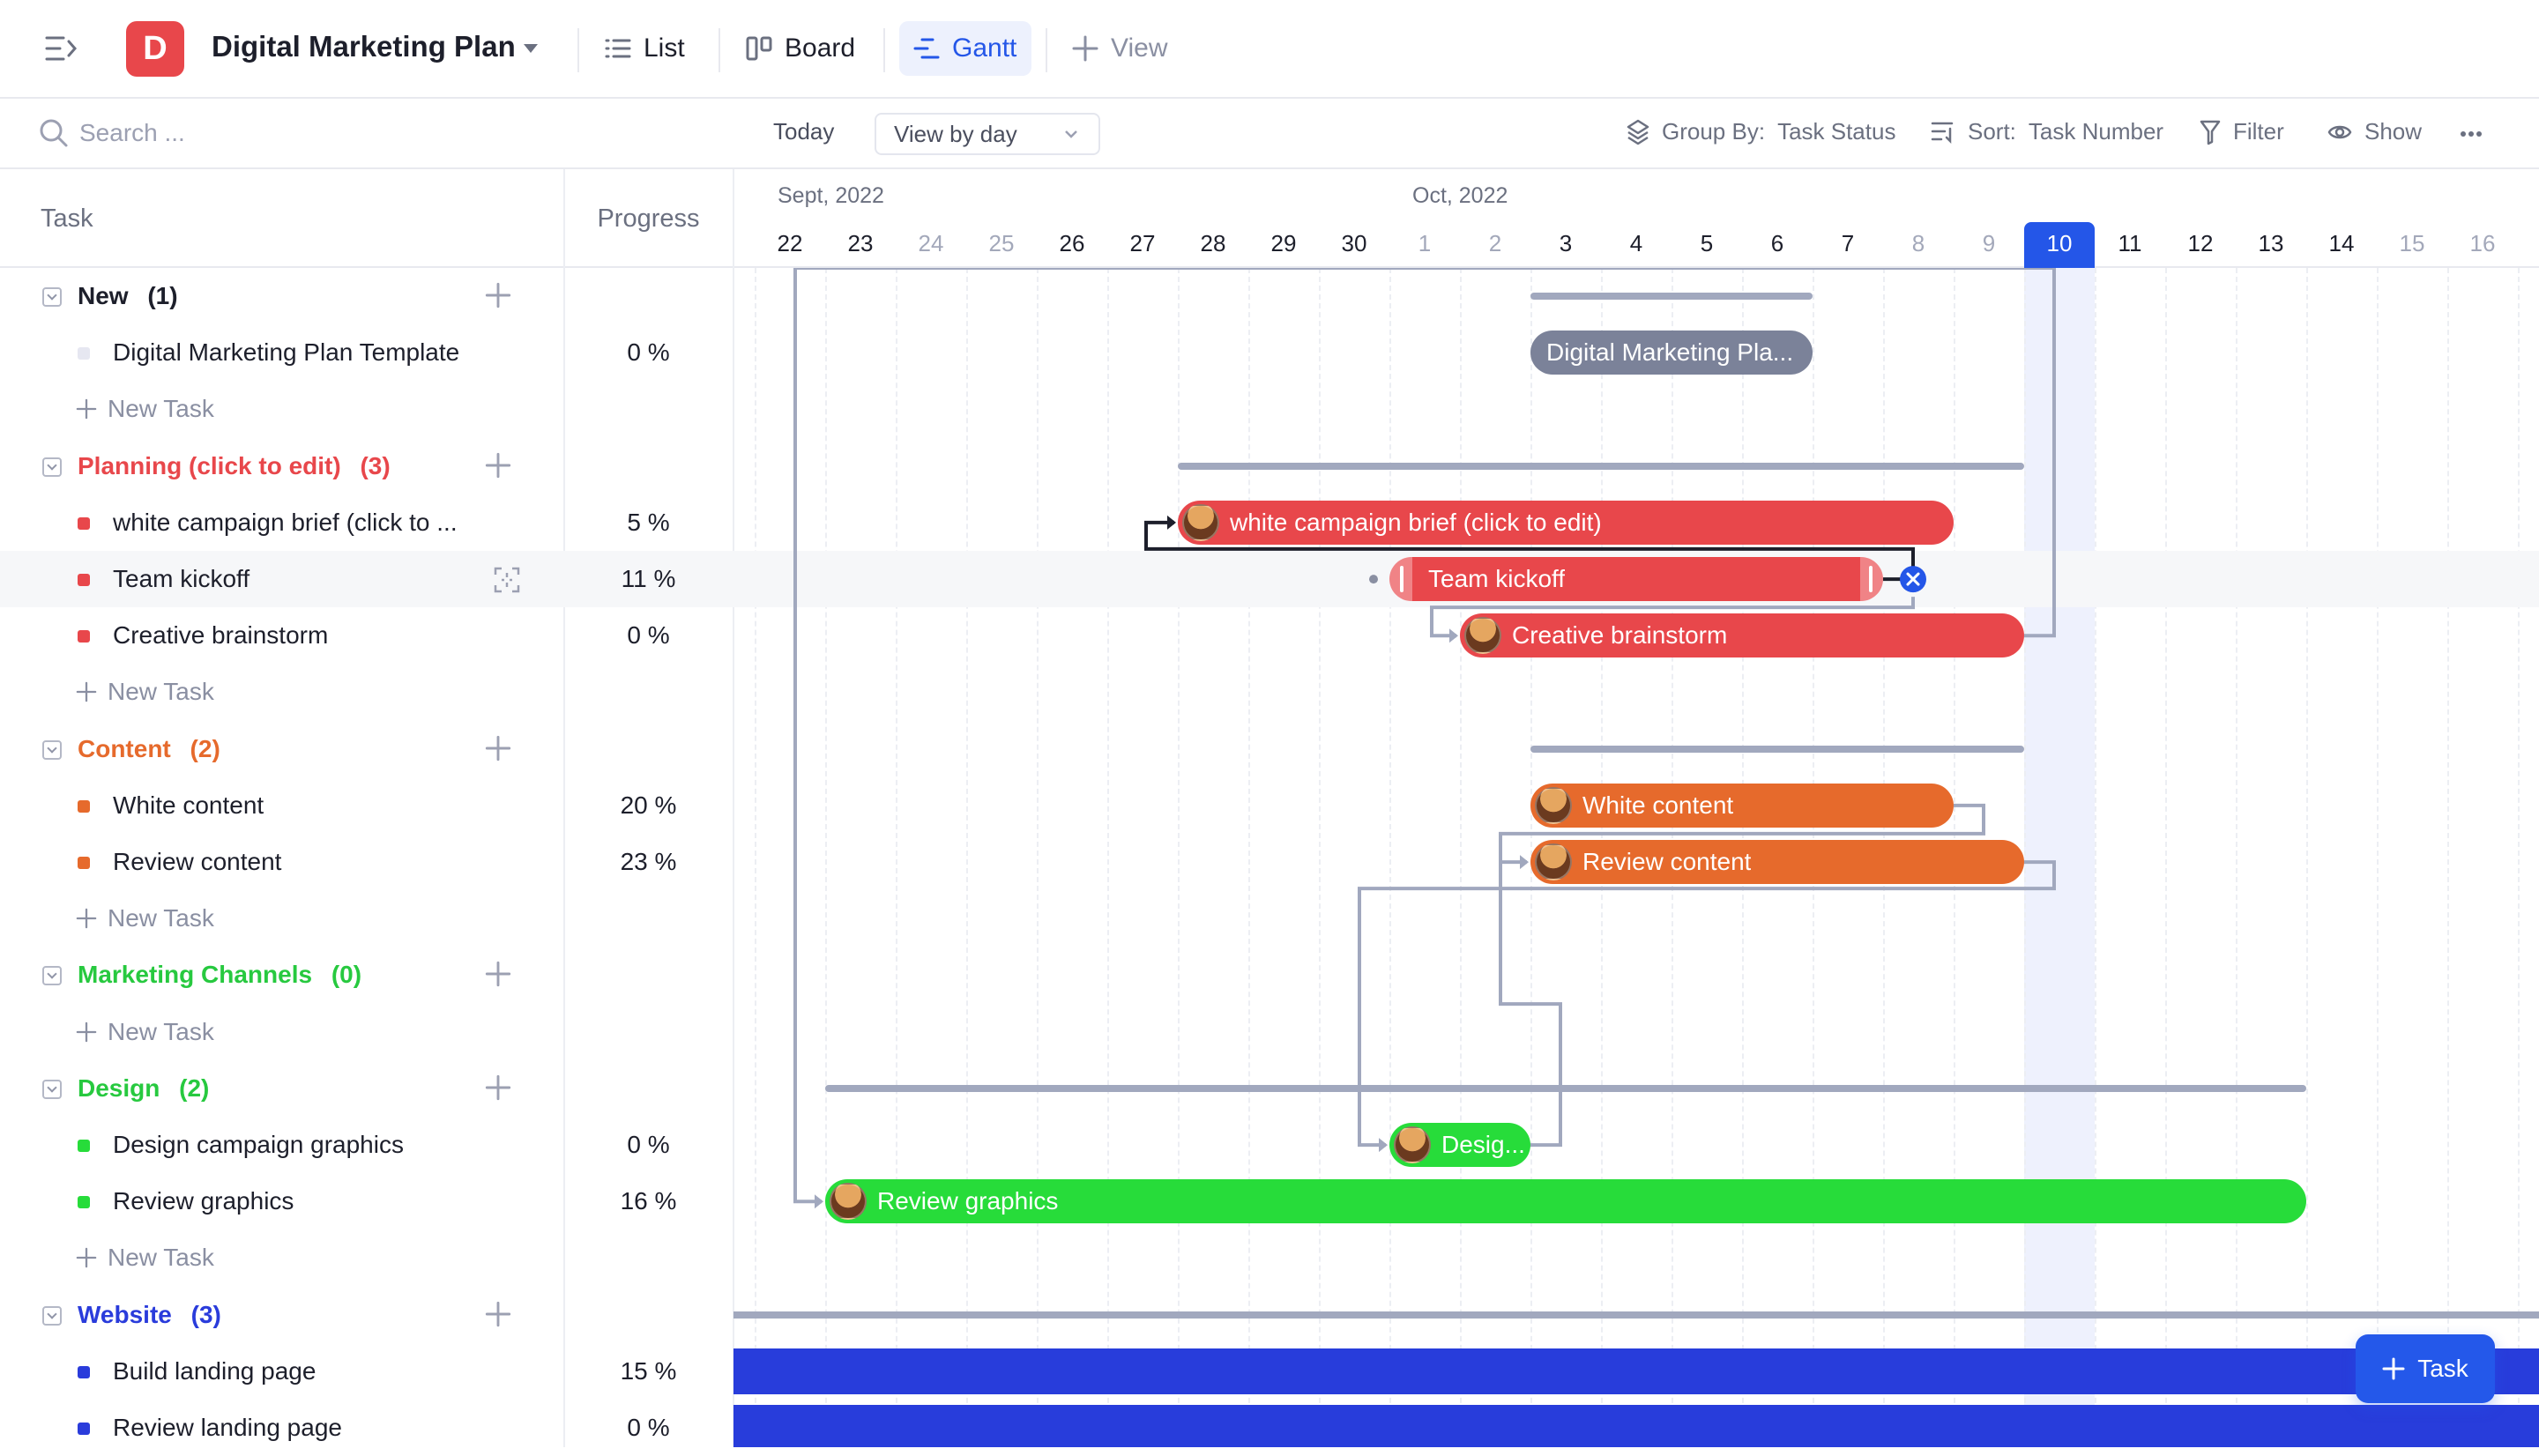 The image size is (2539, 1456). Describe the element at coordinates (1529, 550) in the screenshot. I see `dependency-link-active` at that location.